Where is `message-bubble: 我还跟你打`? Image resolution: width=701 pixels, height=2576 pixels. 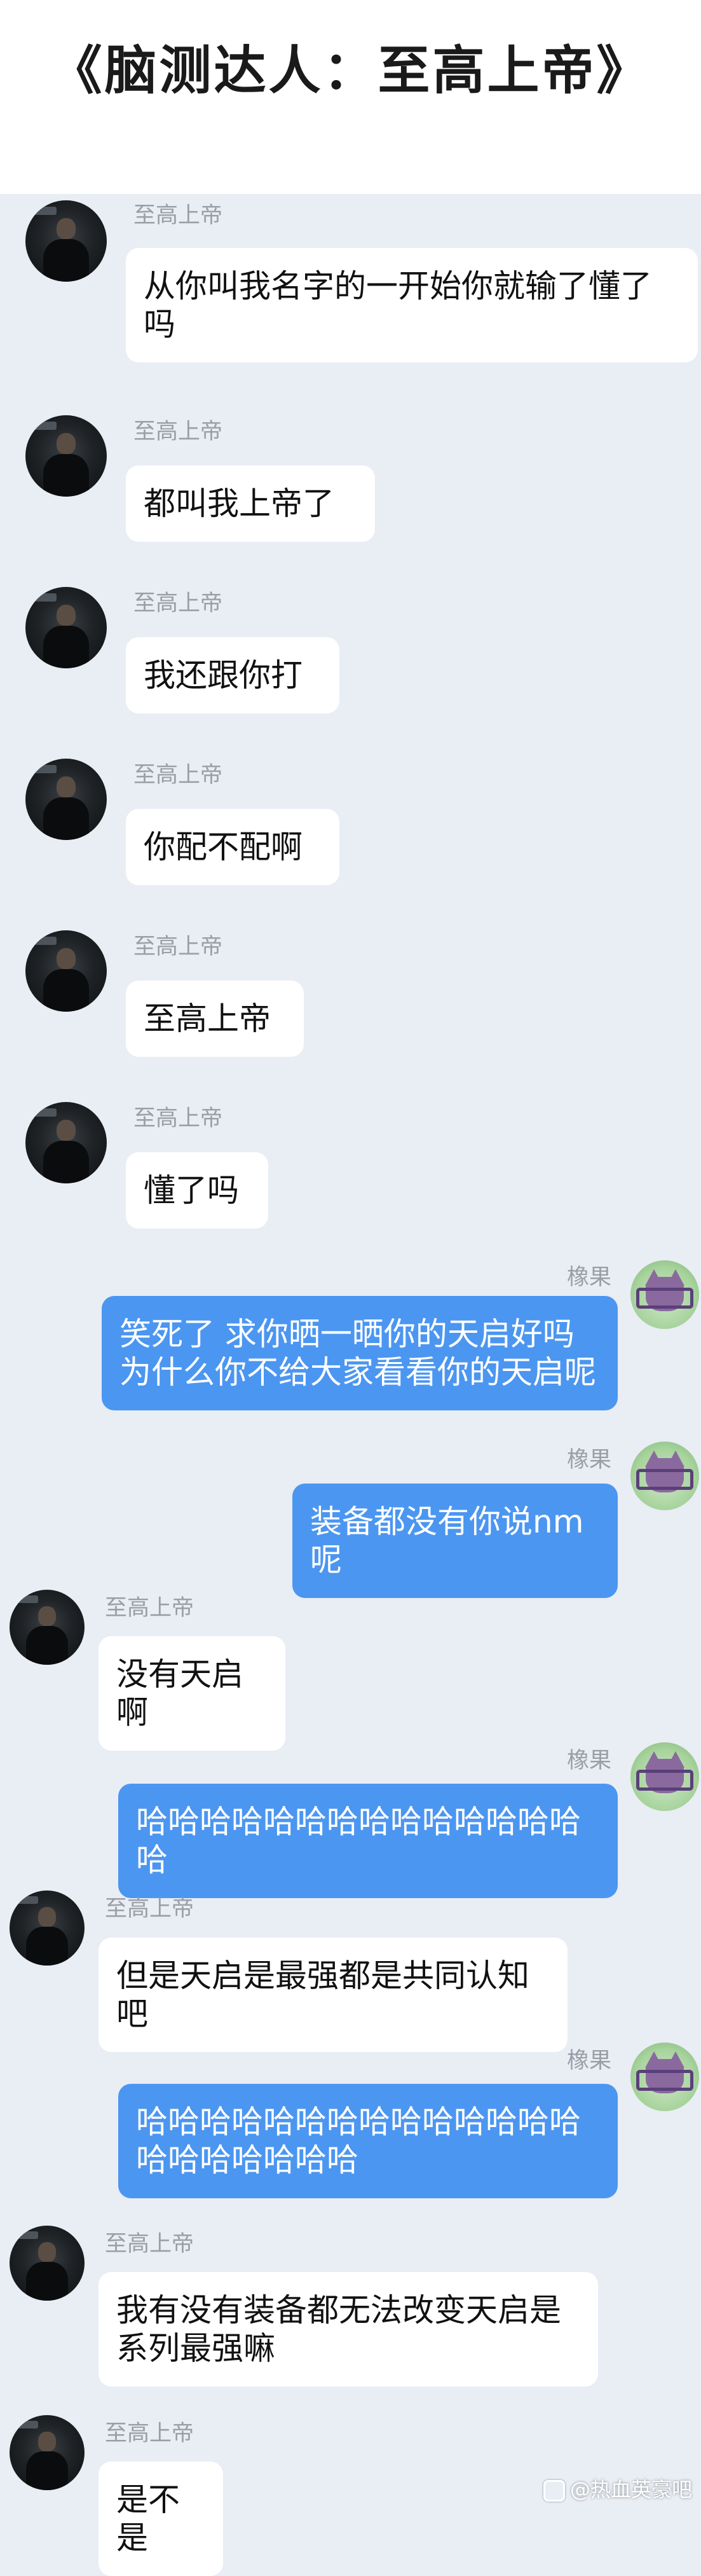 message-bubble: 我还跟你打 is located at coordinates (232, 675).